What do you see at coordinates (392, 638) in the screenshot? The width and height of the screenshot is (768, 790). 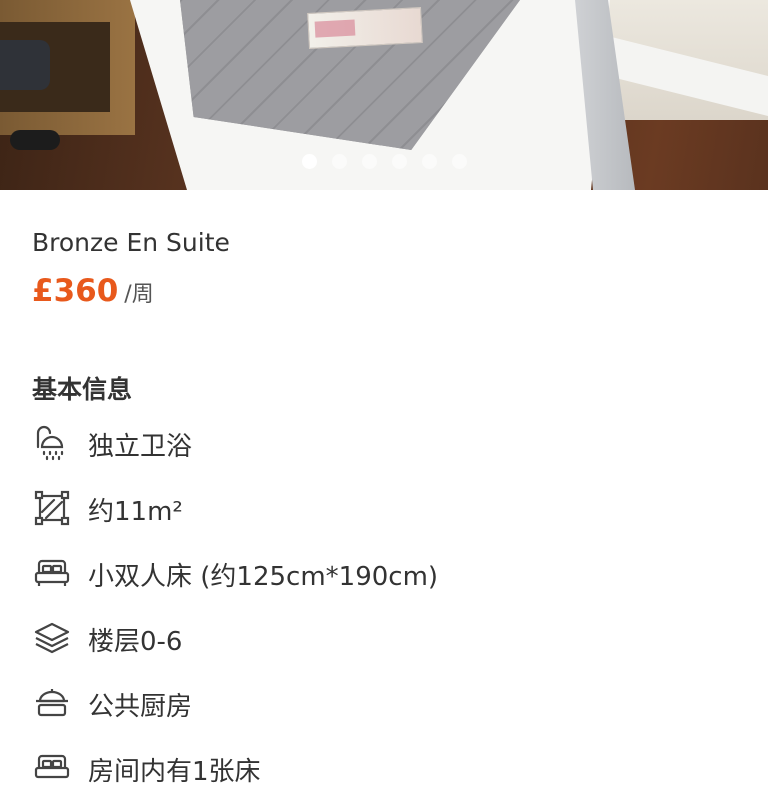 I see `info-item-floors: 楼层0-6` at bounding box center [392, 638].